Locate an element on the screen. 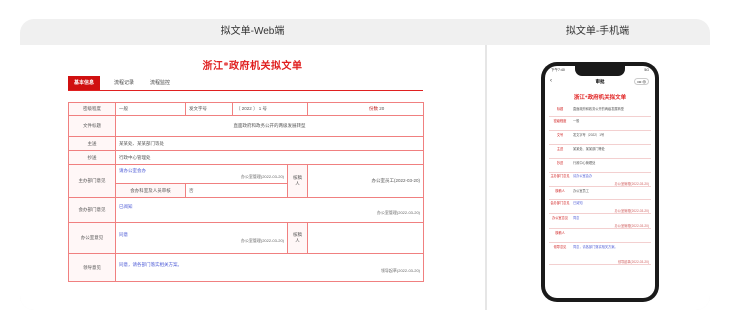 This screenshot has height=330, width=730. list-item: 抄送 行政中心管理处 is located at coordinates (600, 166).